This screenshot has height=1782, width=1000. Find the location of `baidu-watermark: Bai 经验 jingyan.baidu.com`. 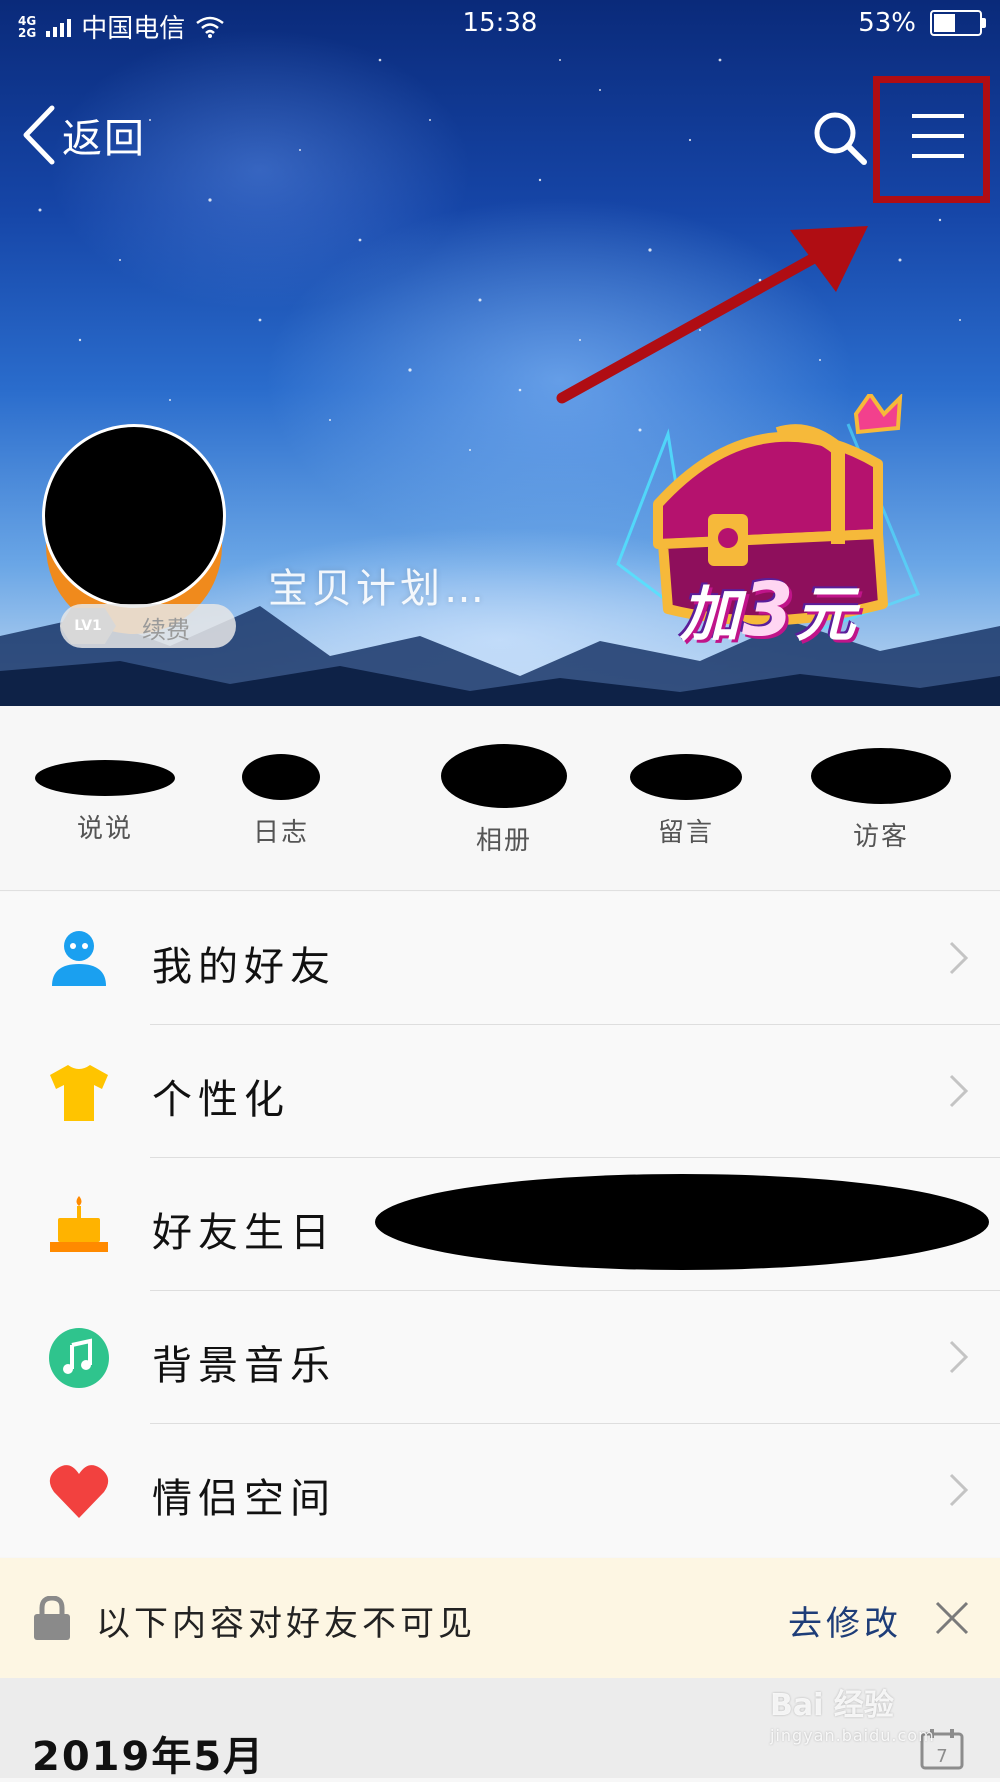

baidu-watermark: Bai 经验 jingyan.baidu.com is located at coordinates (852, 1712).